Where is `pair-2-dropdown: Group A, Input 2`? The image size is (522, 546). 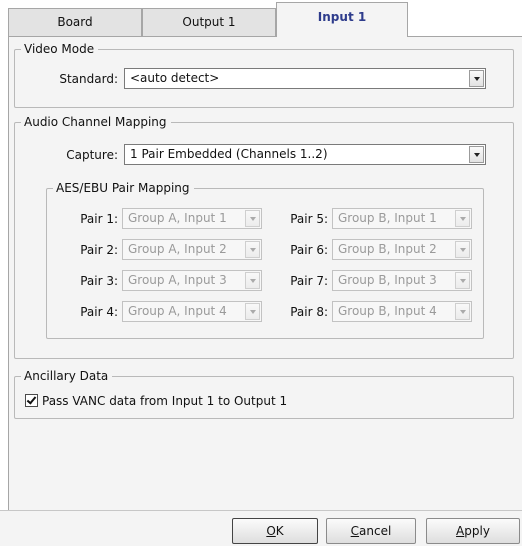 pair-2-dropdown: Group A, Input 2 is located at coordinates (192, 249).